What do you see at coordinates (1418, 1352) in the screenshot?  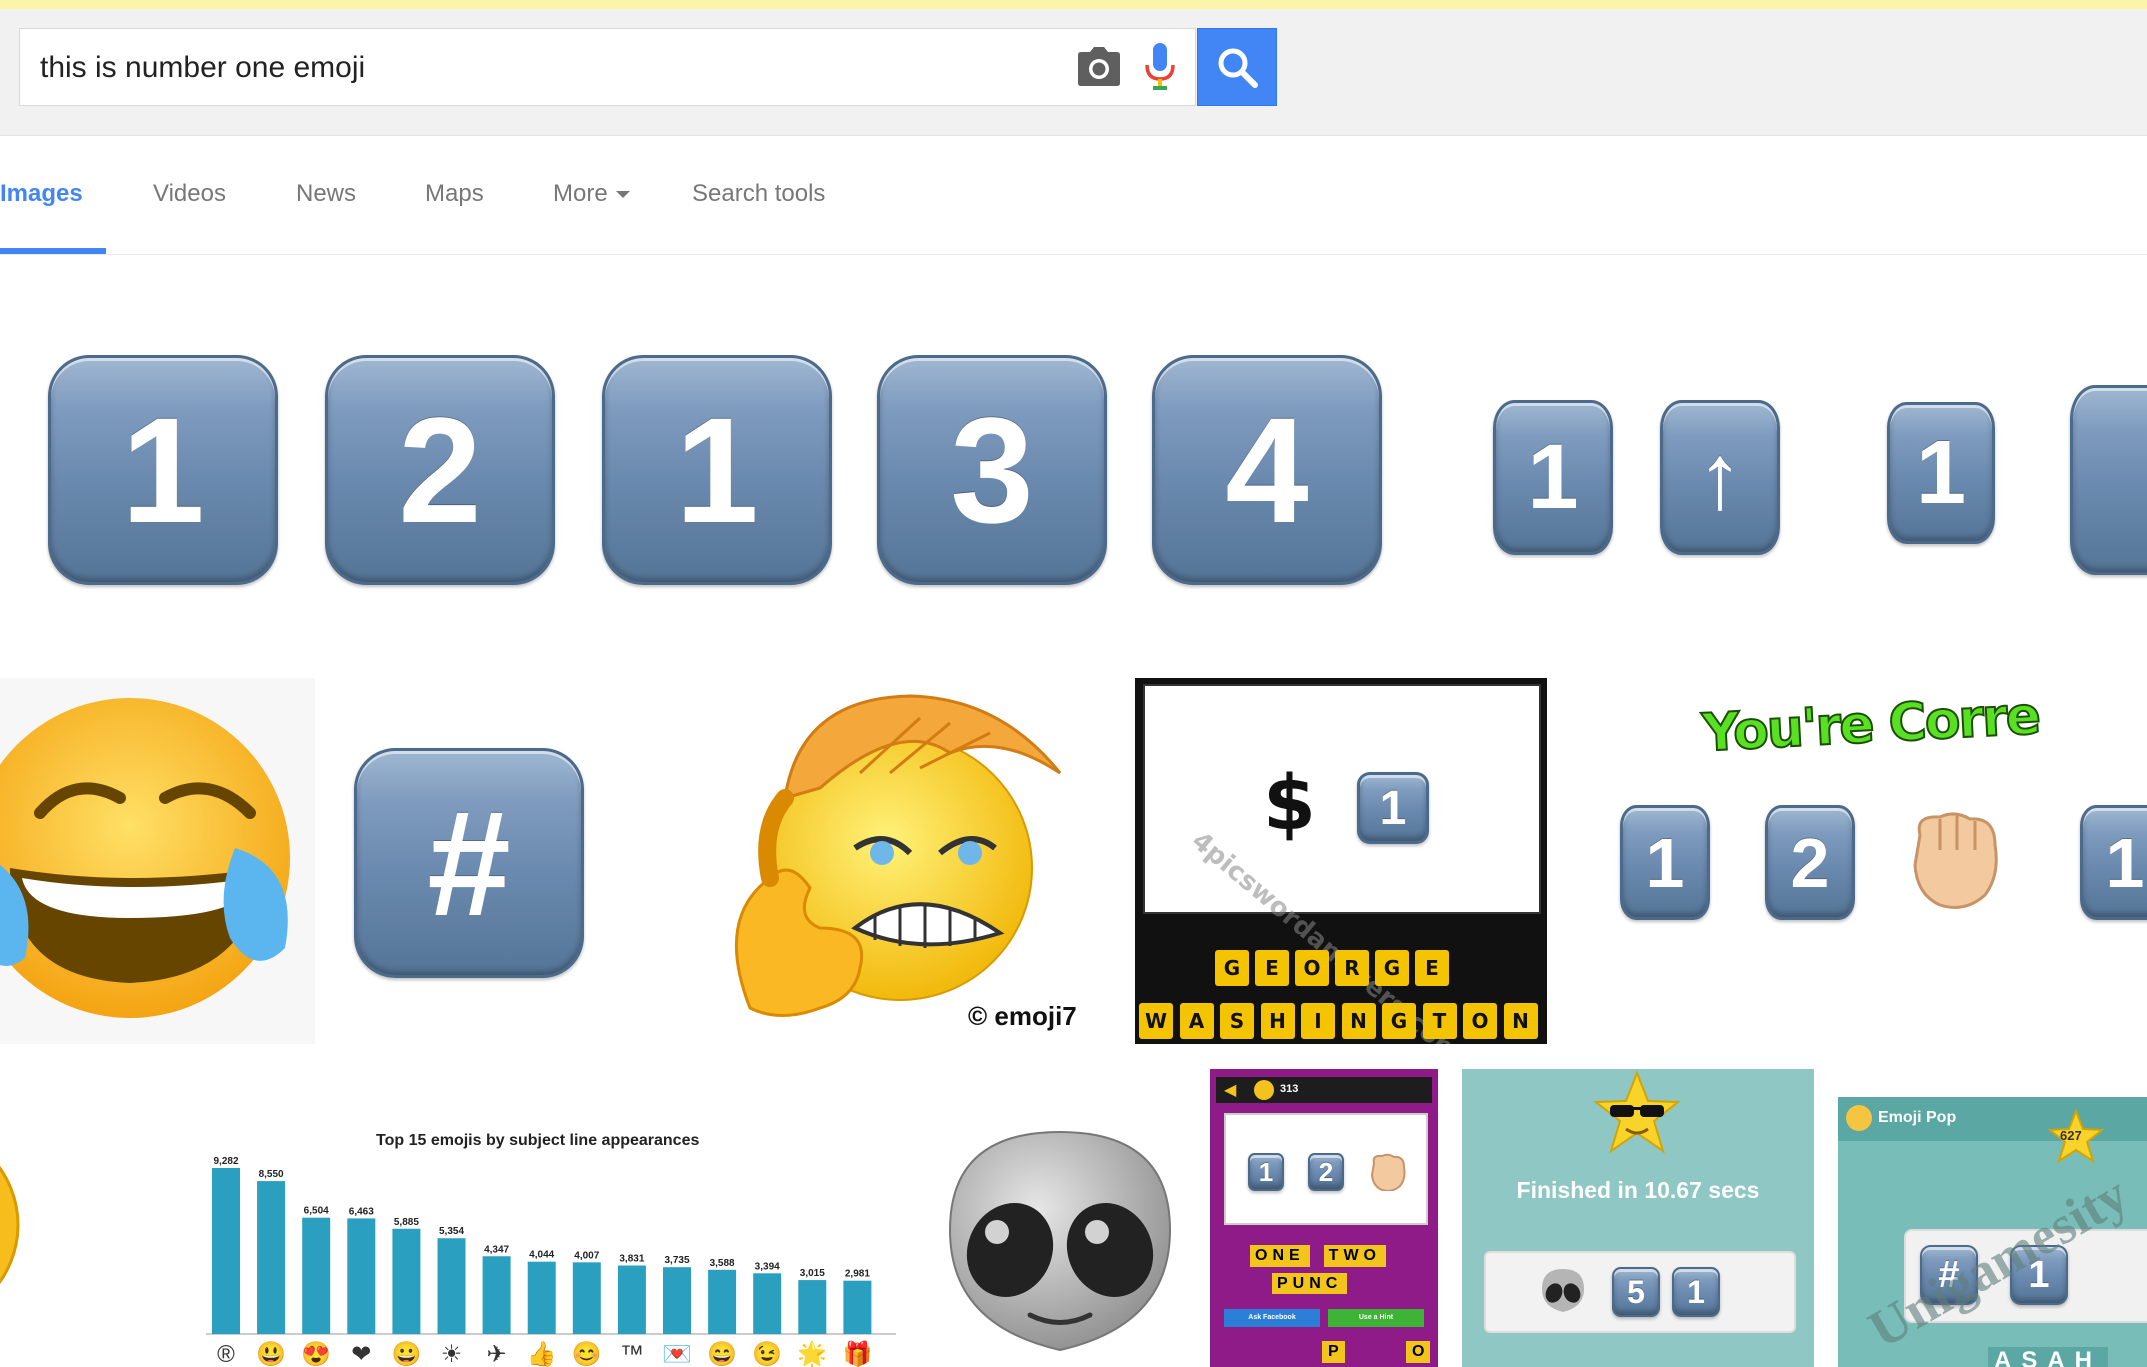 I see `letter-tile-o: O` at bounding box center [1418, 1352].